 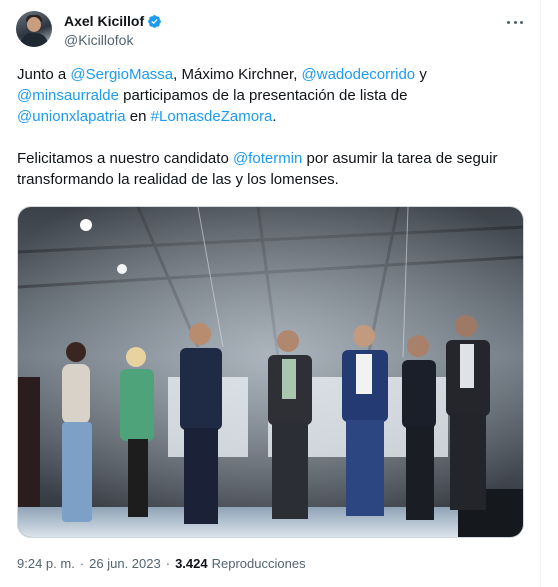 I want to click on tweet-header: Axel Kicillof @Kicillofok, so click(x=271, y=31).